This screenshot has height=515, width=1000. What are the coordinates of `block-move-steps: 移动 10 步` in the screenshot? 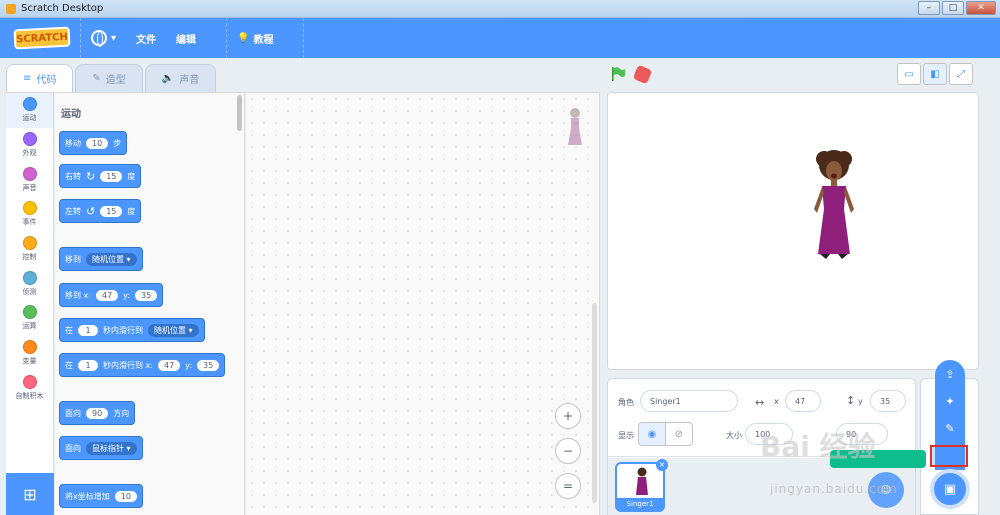 It's located at (93, 143).